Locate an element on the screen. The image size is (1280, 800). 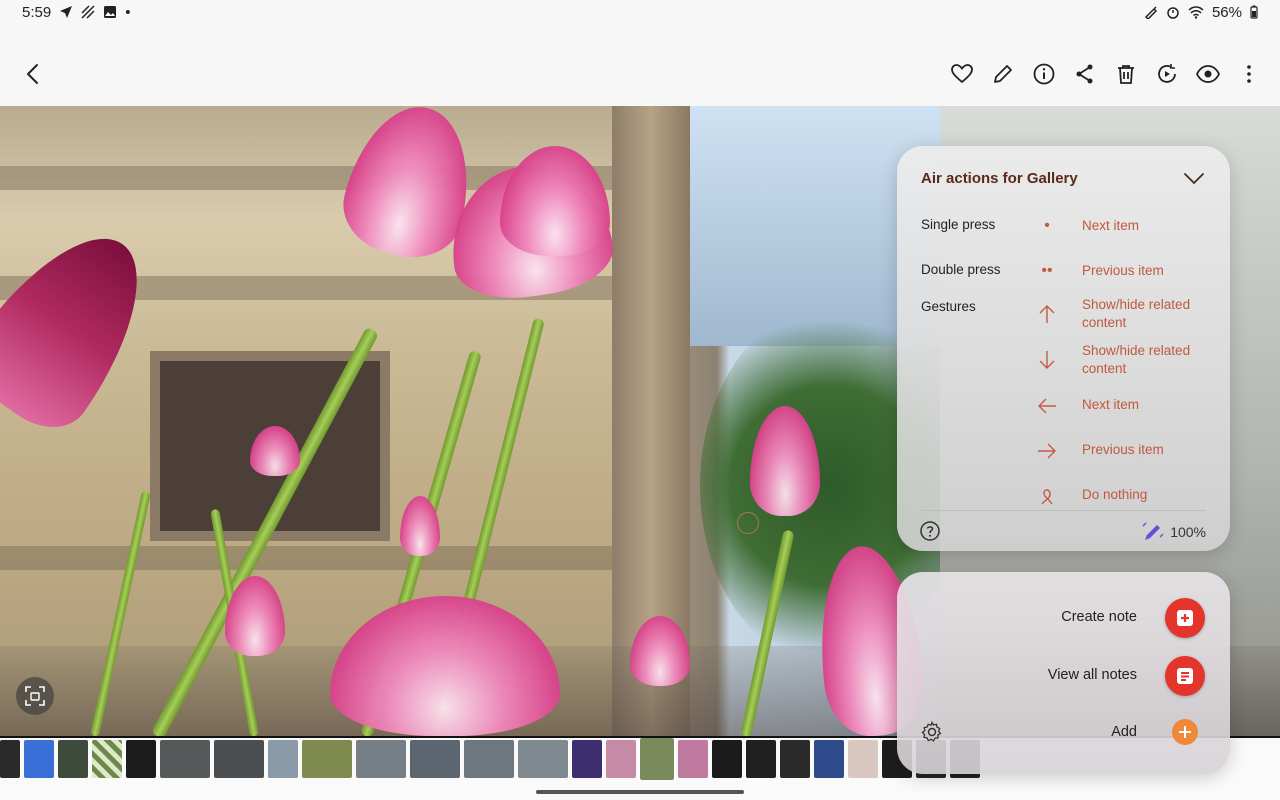
photo-ledge is located at coordinates (345, 558).